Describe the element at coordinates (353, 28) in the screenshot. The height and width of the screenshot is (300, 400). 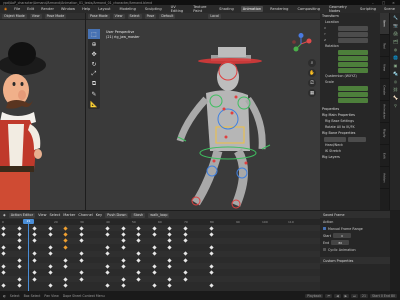
I see `location-x-field` at that location.